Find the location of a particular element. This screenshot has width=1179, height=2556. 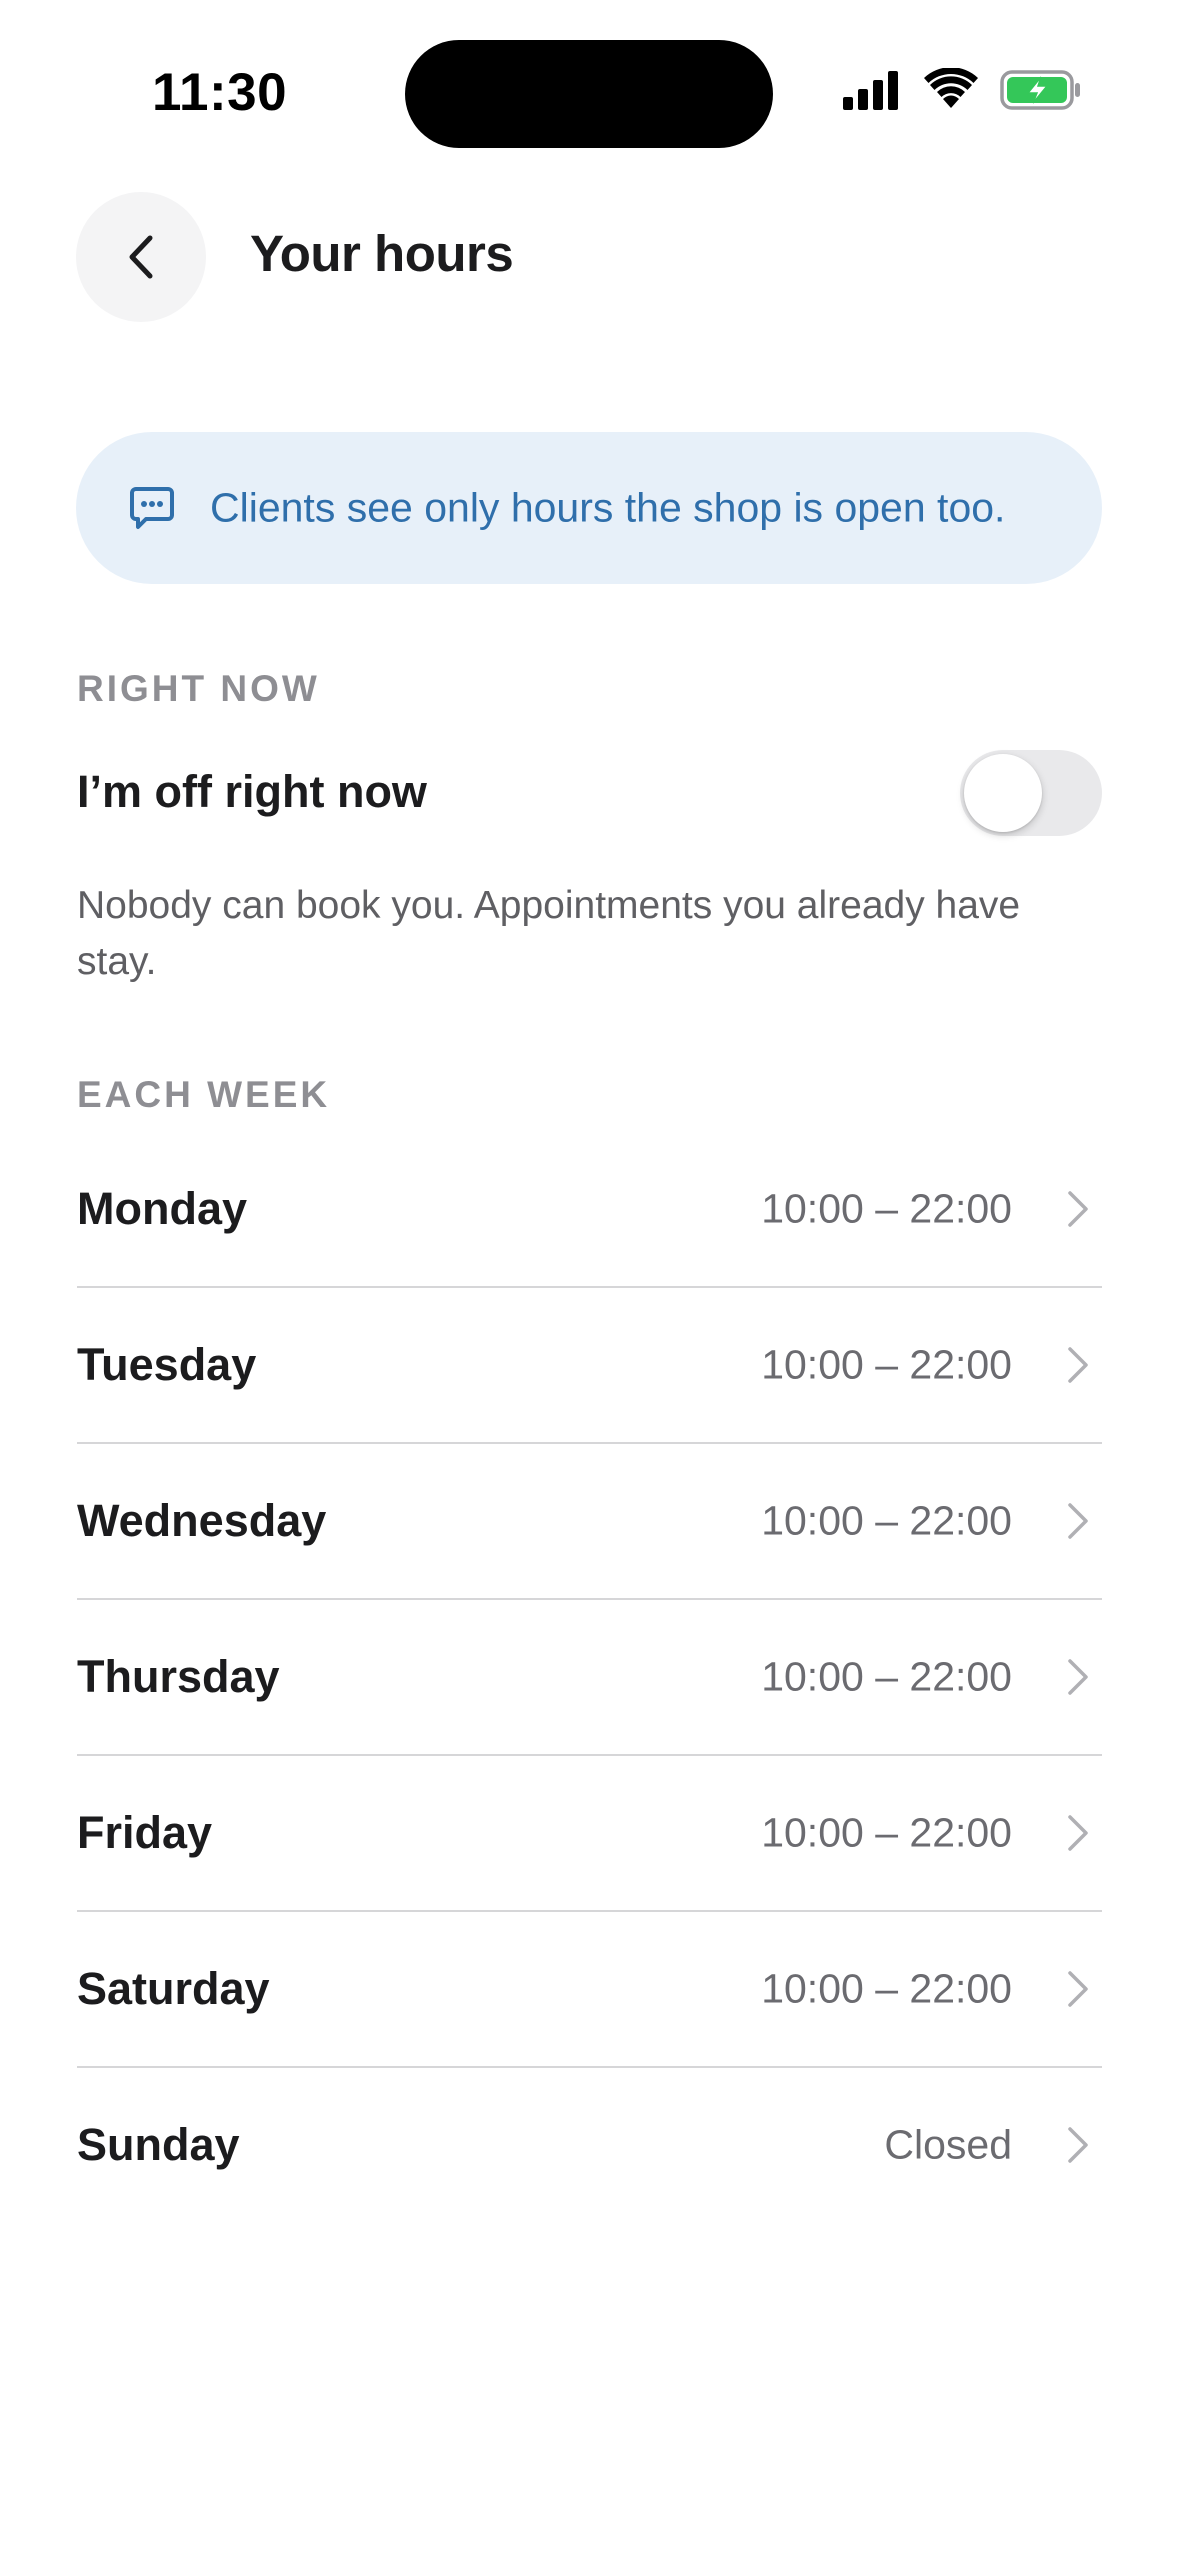

battery-charging-icon is located at coordinates (1040, 90).